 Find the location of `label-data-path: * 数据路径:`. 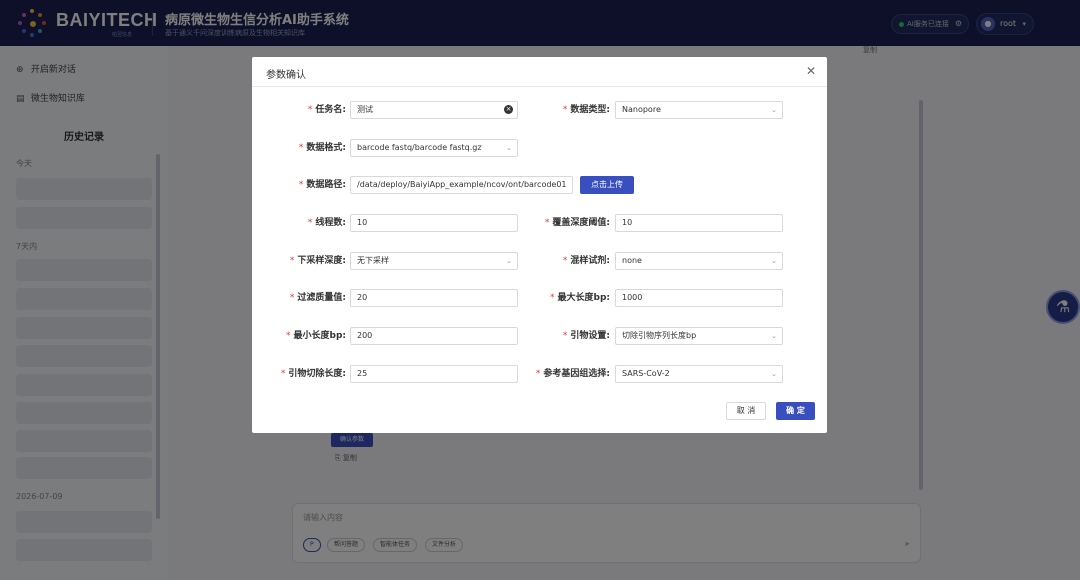

label-data-path: * 数据路径: is located at coordinates (322, 185).